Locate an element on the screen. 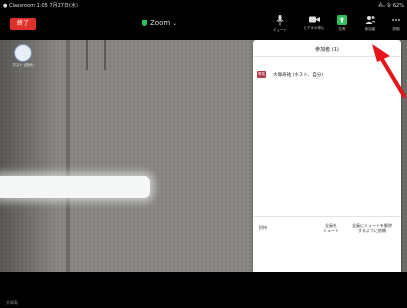 This screenshot has width=407, height=308. mute-button: ミュート is located at coordinates (280, 26).